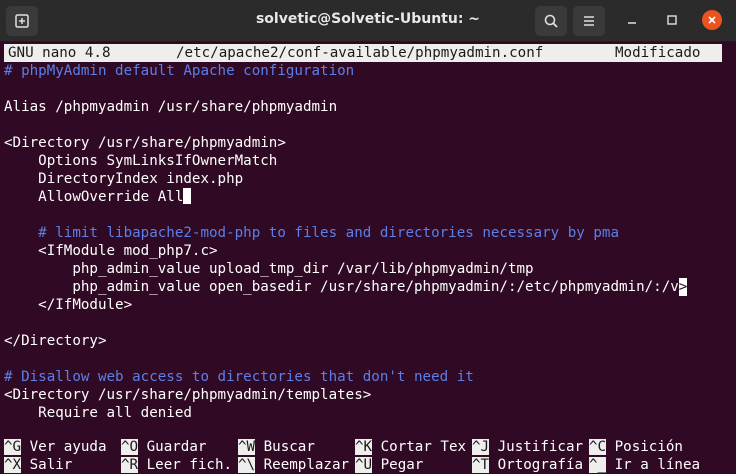 Image resolution: width=736 pixels, height=474 pixels. Describe the element at coordinates (276, 447) in the screenshot. I see `shortcut-search: ^W Buscar` at that location.